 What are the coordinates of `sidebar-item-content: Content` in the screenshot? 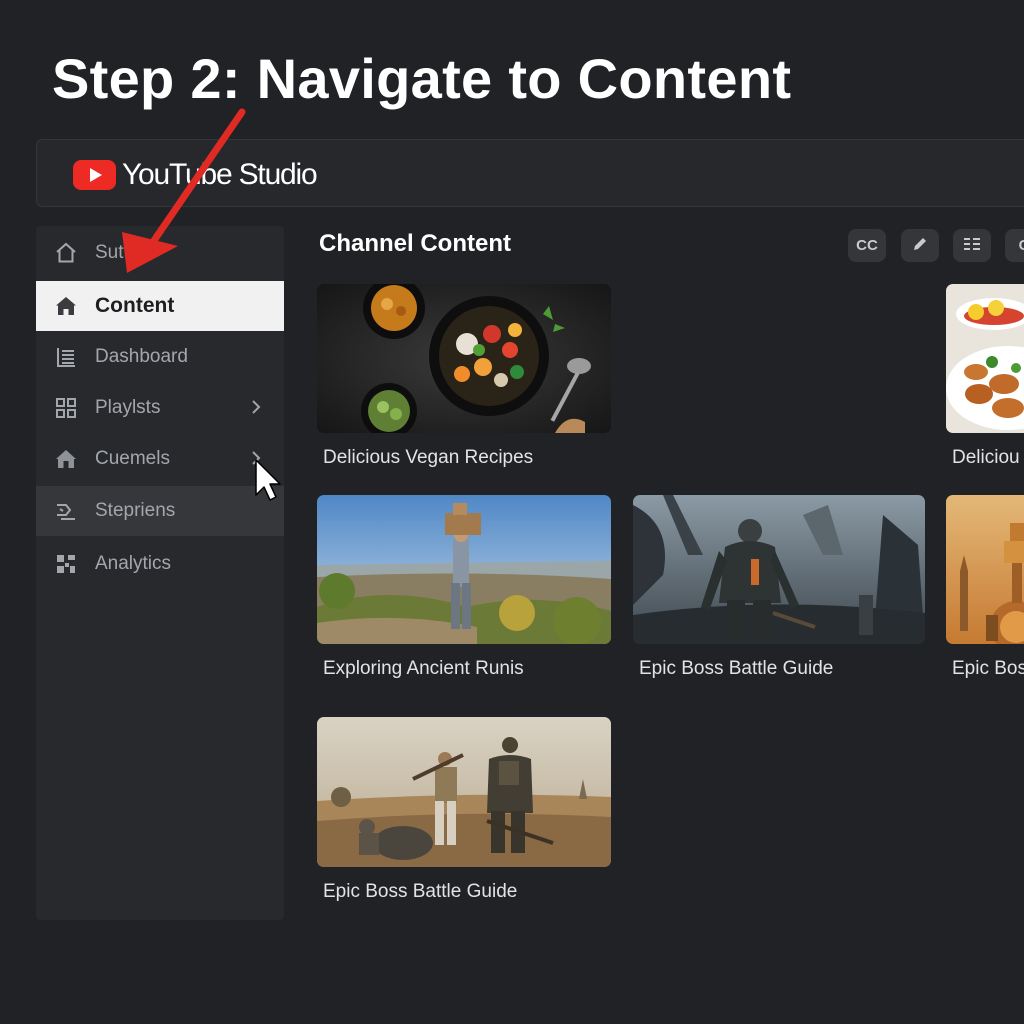 It's located at (160, 306).